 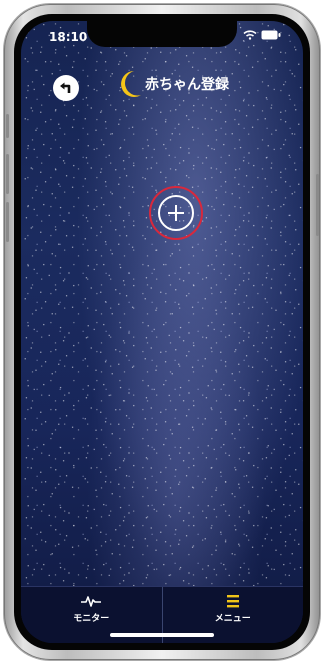 I want to click on wifi-icon, so click(x=250, y=35).